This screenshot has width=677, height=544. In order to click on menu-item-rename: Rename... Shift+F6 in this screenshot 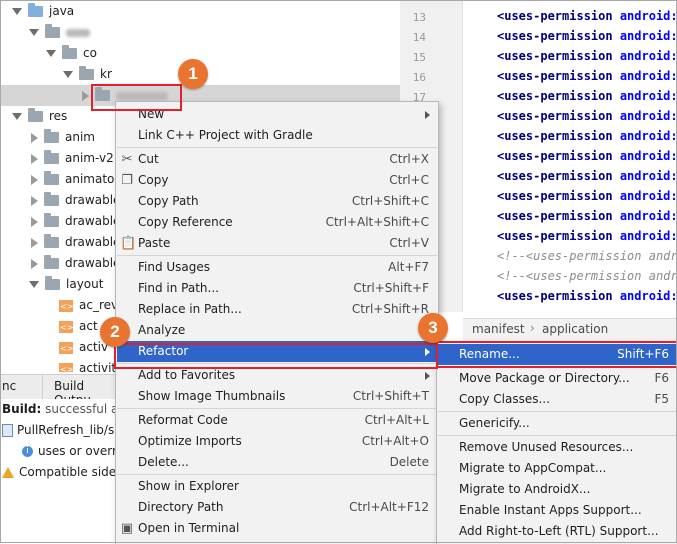, I will do `click(557, 354)`.